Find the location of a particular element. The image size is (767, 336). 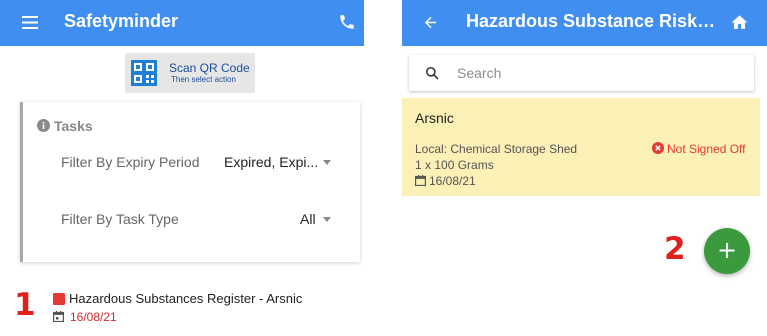

search-icon is located at coordinates (432, 73).